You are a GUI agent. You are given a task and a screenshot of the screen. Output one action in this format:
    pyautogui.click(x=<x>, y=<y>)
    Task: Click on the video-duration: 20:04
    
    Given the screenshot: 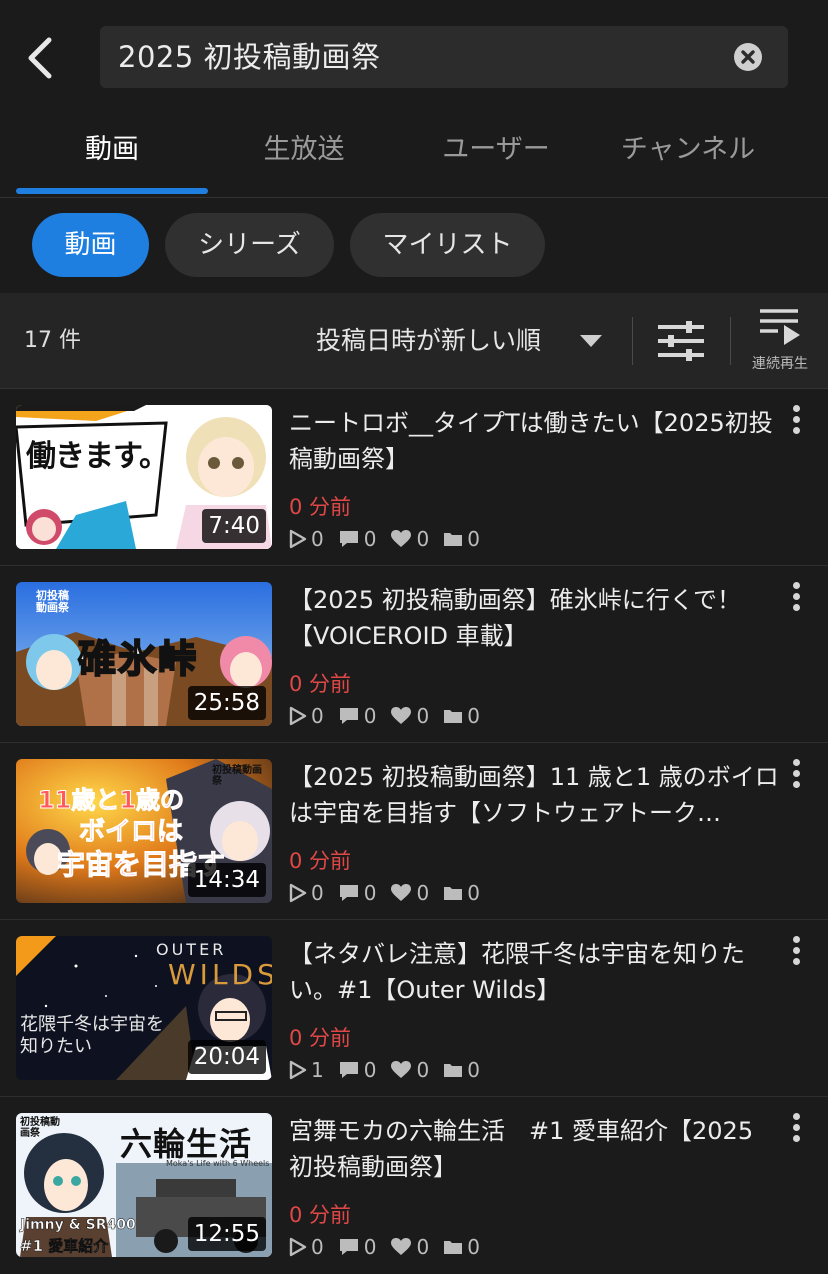 What is the action you would take?
    pyautogui.click(x=226, y=1057)
    